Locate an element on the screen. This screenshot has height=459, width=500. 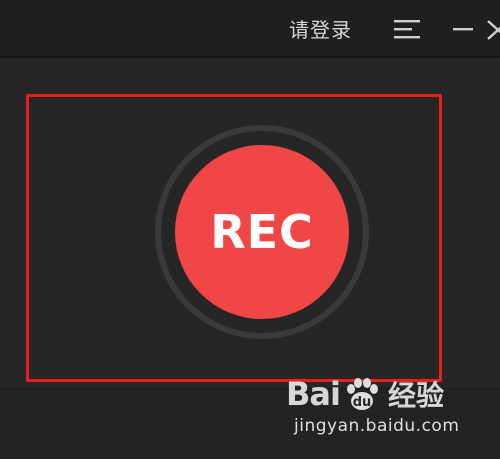
login-link: 请登录 is located at coordinates (320, 28).